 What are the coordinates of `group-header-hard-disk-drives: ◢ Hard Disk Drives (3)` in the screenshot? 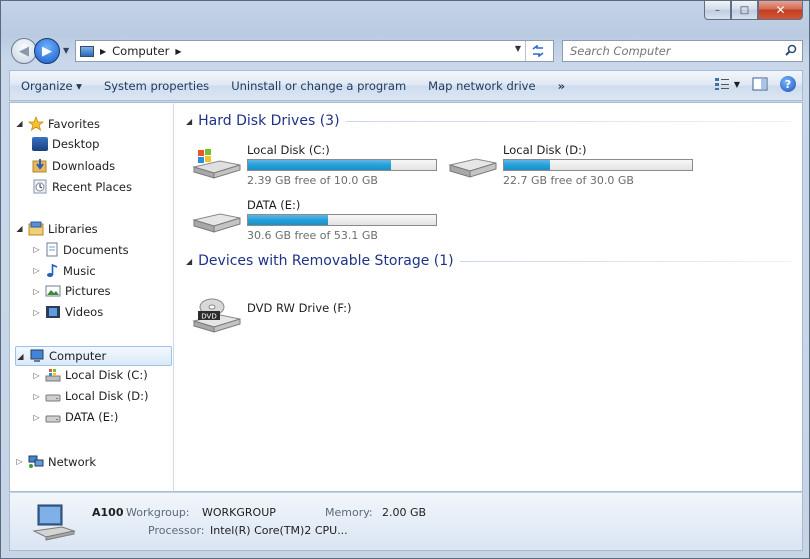 It's located at (488, 121).